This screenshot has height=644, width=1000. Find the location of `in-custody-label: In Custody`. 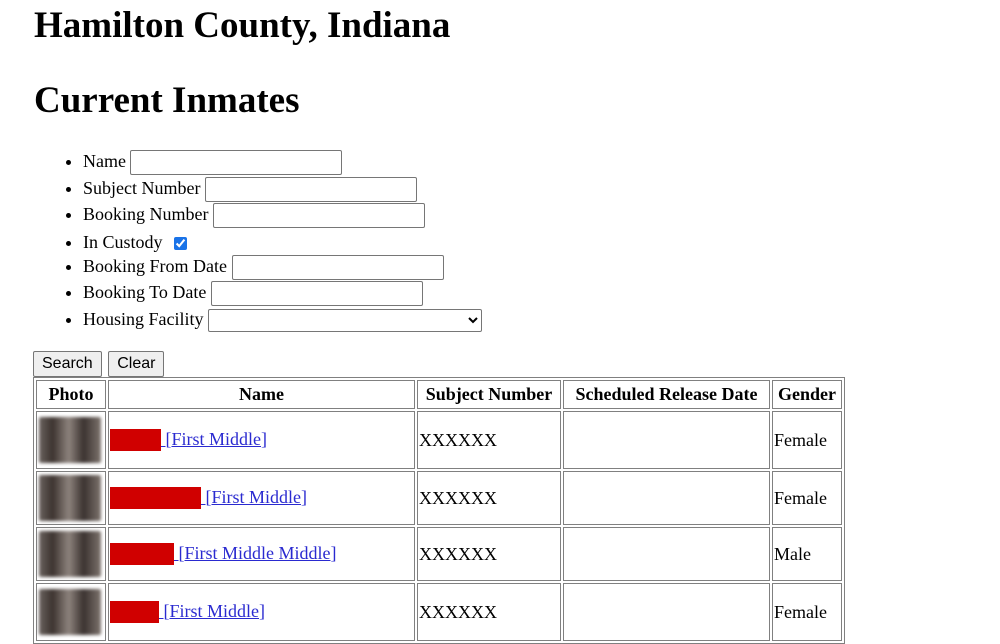

in-custody-label: In Custody is located at coordinates (123, 241).